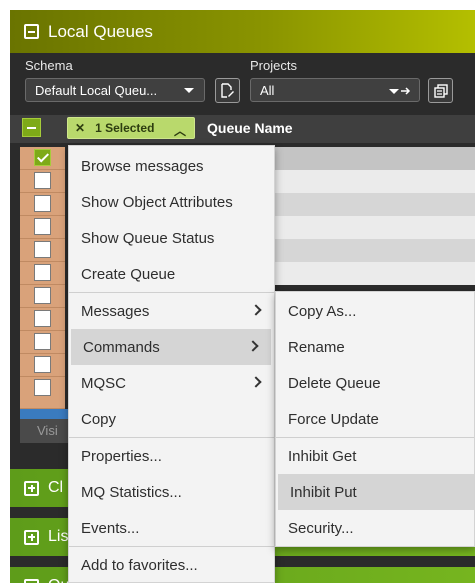  Describe the element at coordinates (171, 383) in the screenshot. I see `menu-item-mqsc: MQSC` at that location.